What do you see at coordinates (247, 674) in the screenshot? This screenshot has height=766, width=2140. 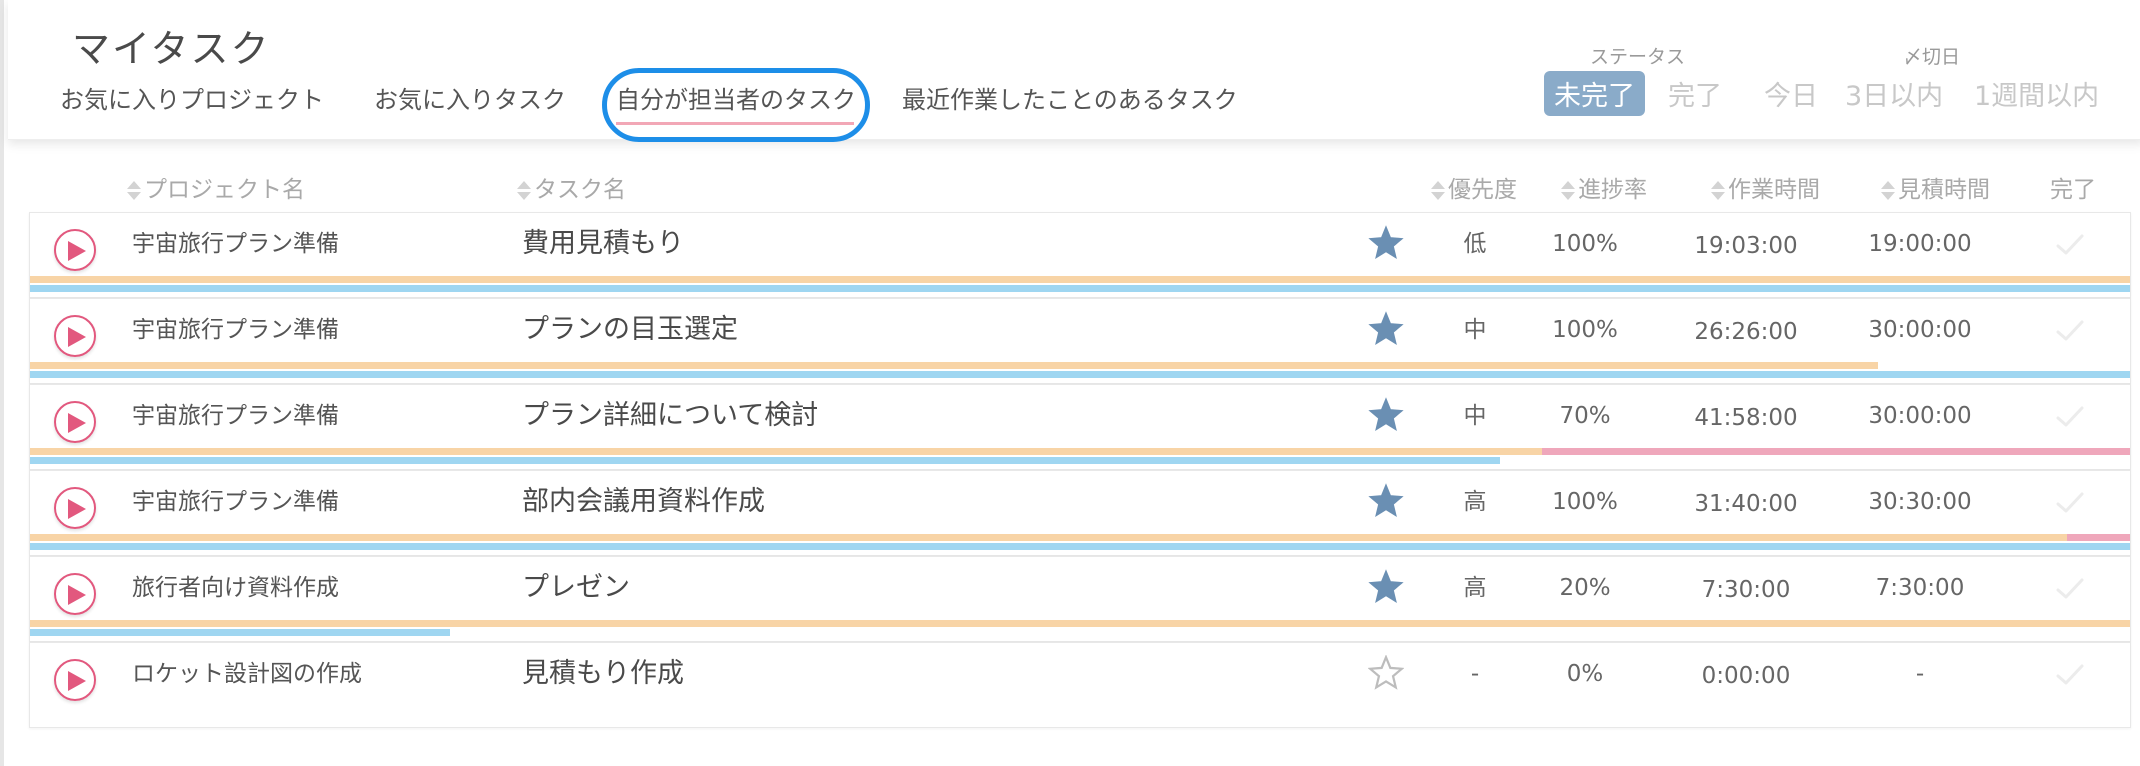 I see `project-name: ロケット設計図の作成` at bounding box center [247, 674].